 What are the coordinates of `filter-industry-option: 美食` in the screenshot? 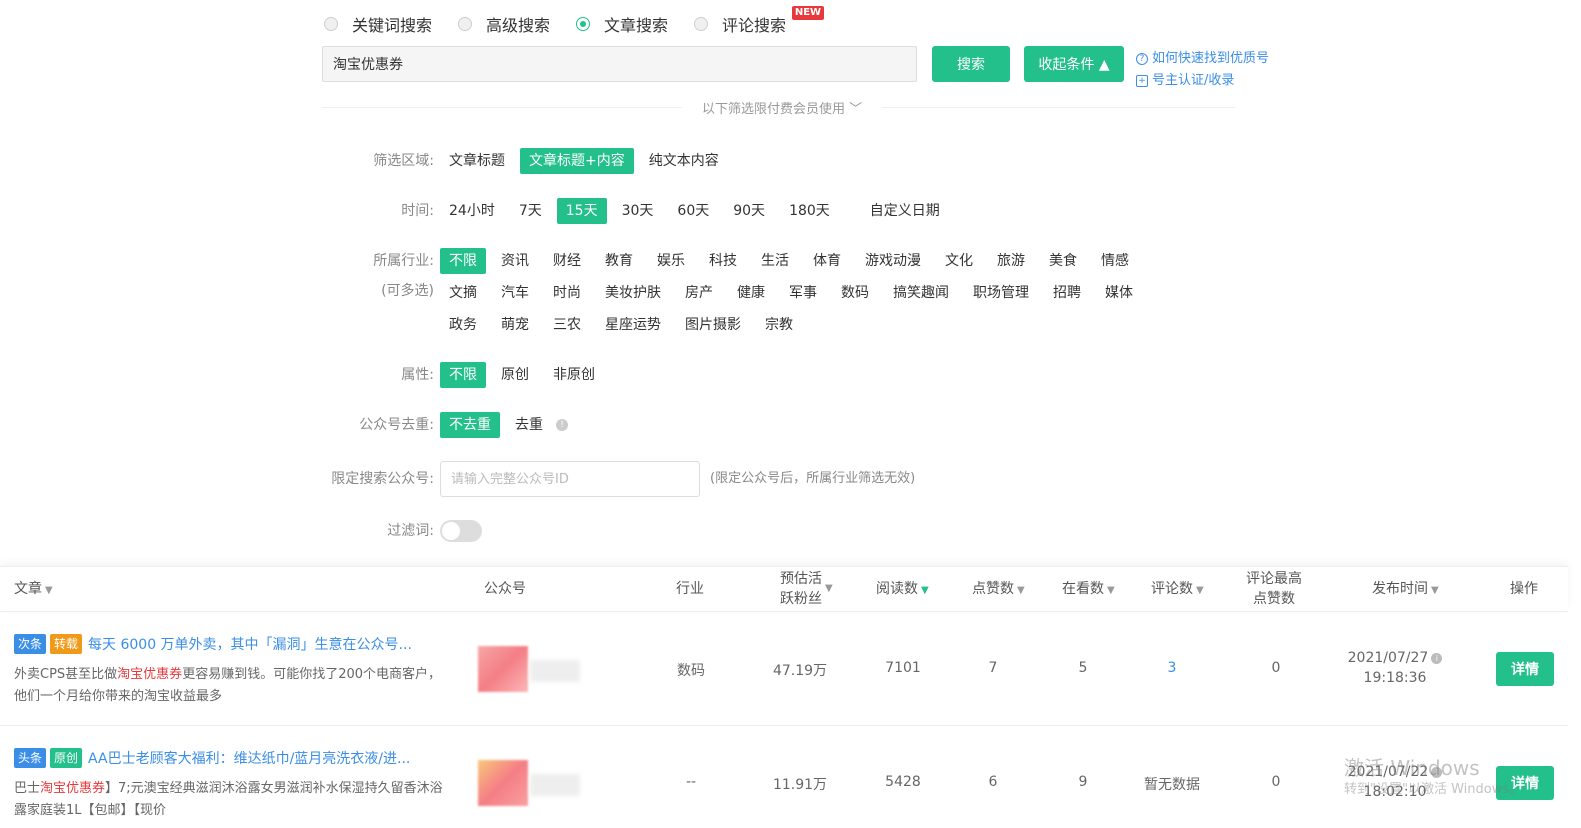 It's located at (1063, 261).